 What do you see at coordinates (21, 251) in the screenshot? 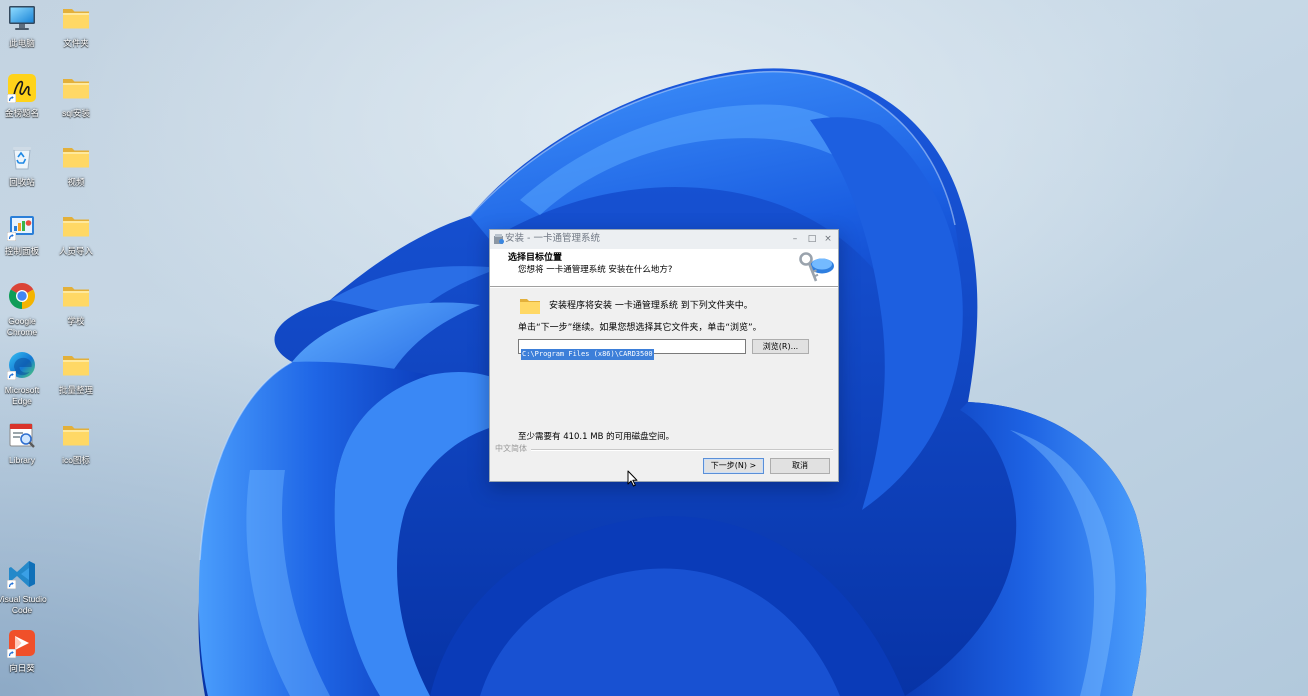
I see `desktop-icon-label: 控制面板` at bounding box center [21, 251].